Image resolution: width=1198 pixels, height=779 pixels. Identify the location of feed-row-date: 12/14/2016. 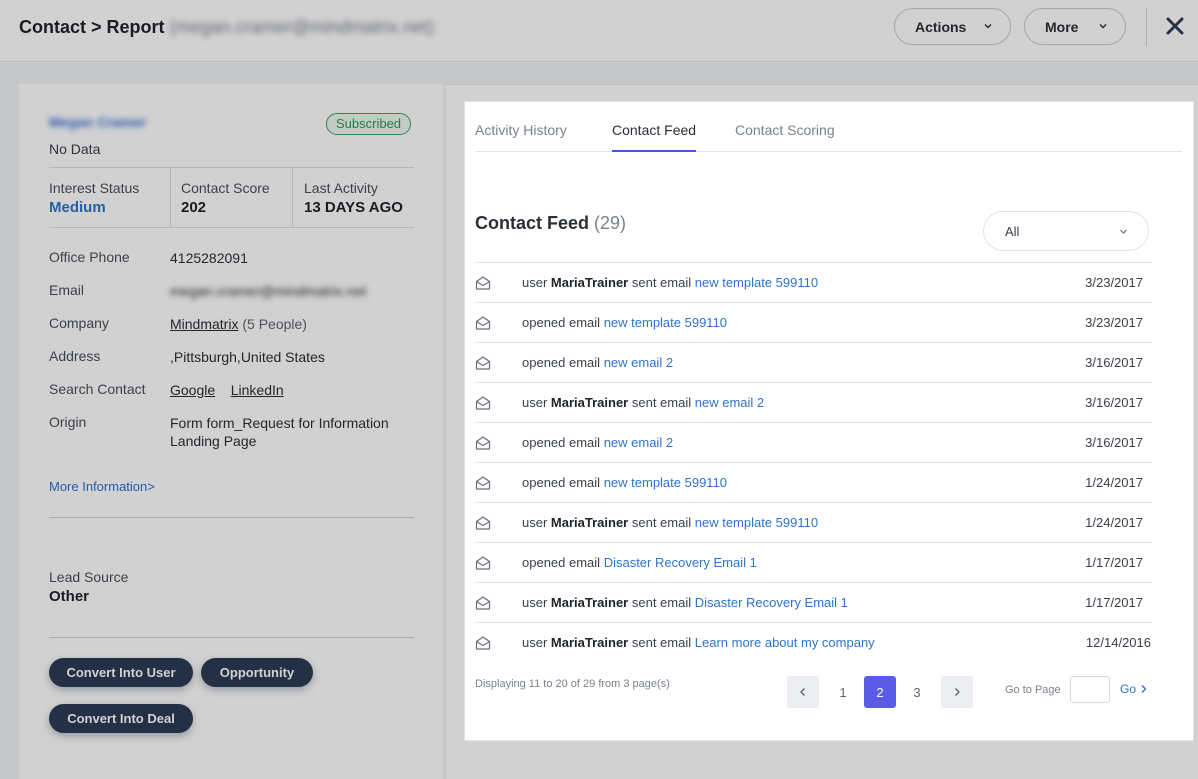
(1118, 642).